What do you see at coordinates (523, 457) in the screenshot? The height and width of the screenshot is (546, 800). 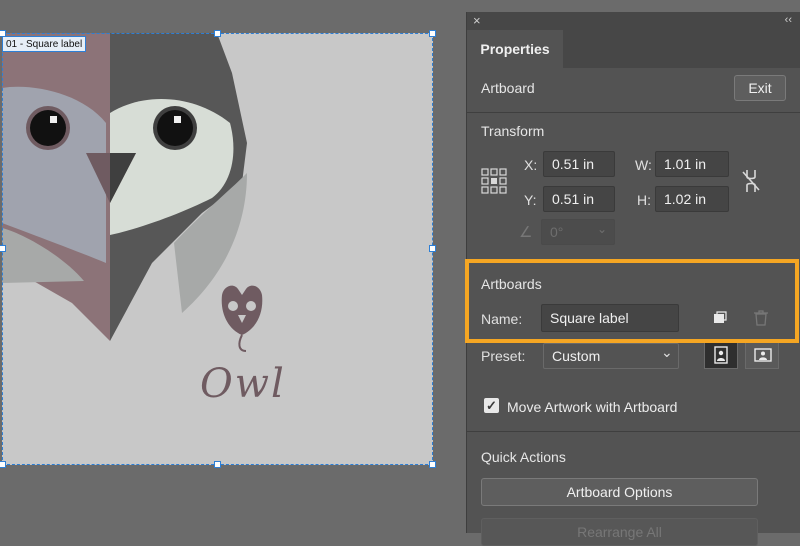 I see `quick-actions-title: Quick Actions` at bounding box center [523, 457].